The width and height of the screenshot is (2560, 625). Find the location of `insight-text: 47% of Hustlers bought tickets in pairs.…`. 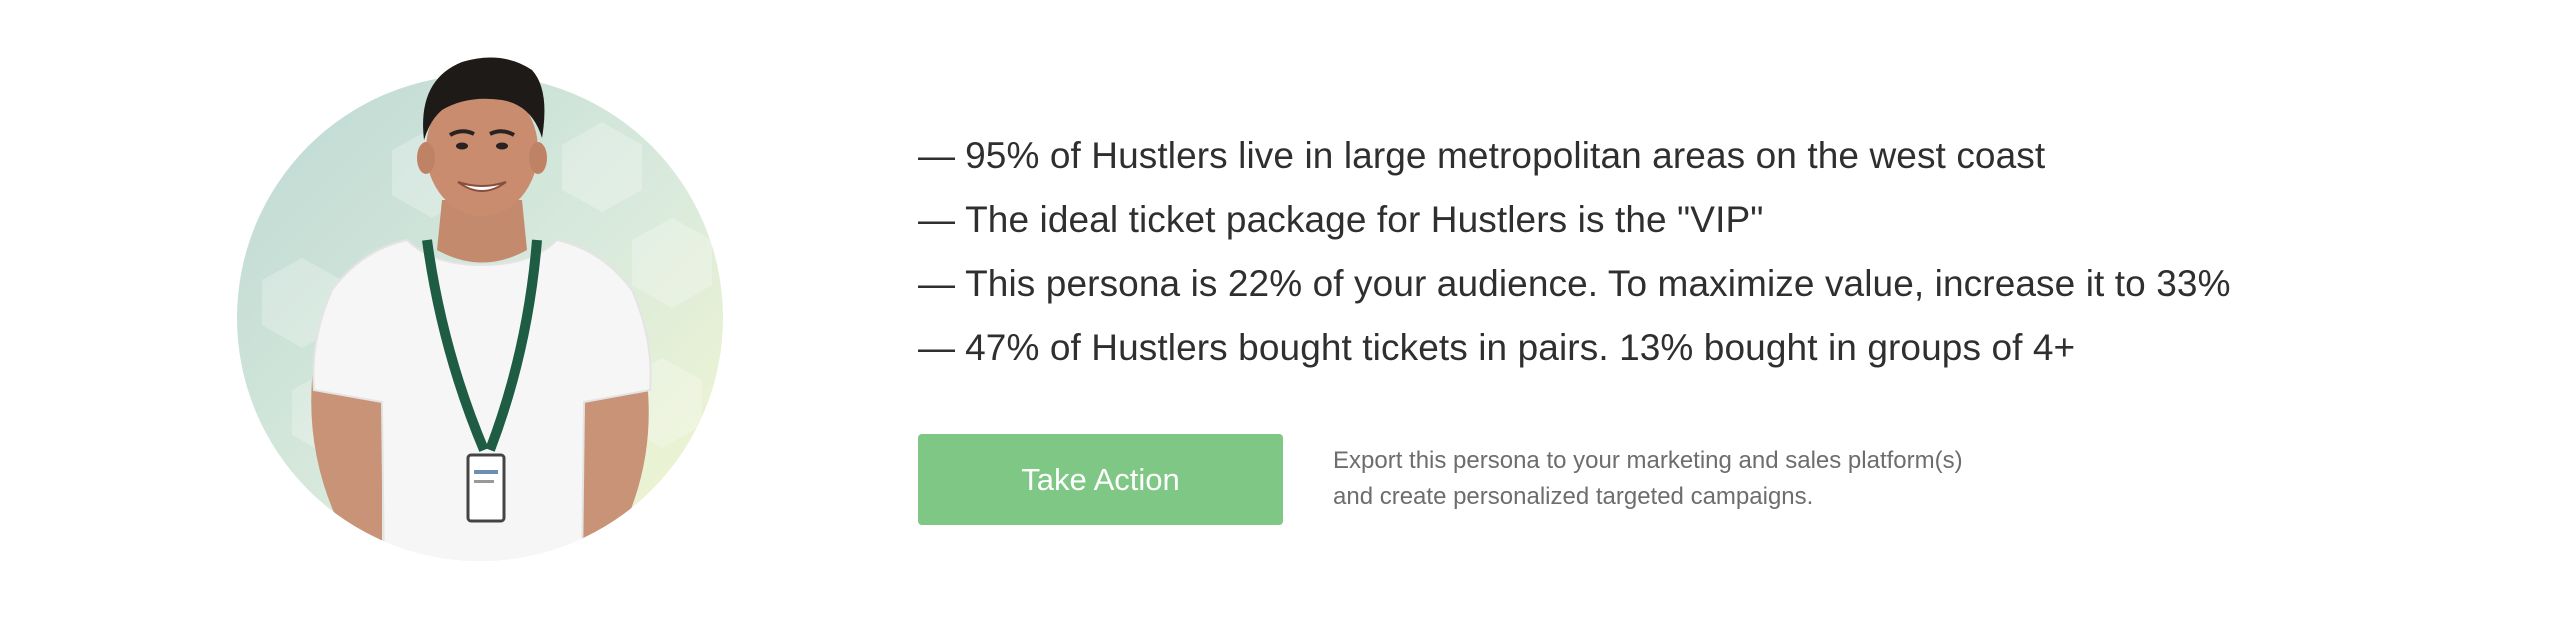

insight-text: 47% of Hustlers bought tickets in pairs.… is located at coordinates (1520, 347).